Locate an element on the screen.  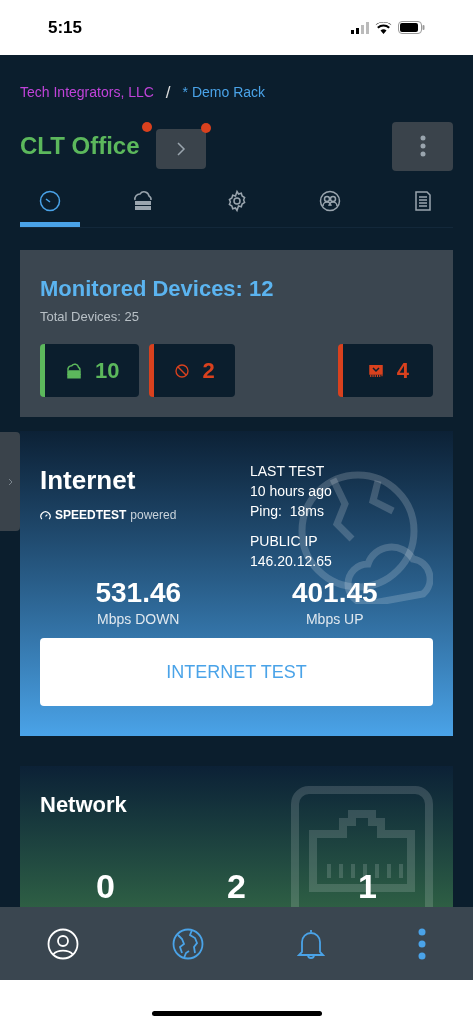
download-label: Mbps DOWN is located at coordinates (138, 619).